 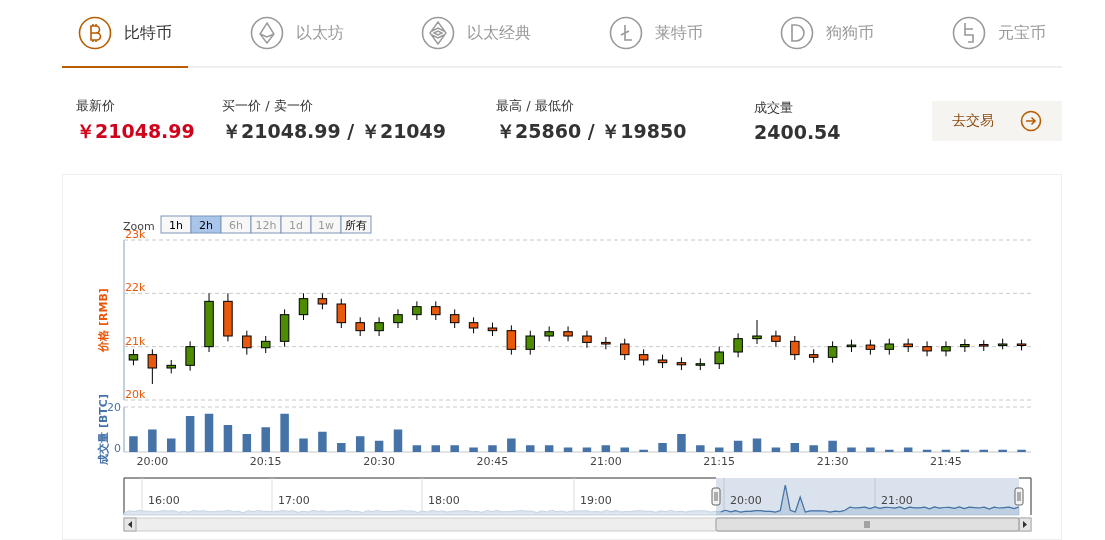 I want to click on coin-tab: 以太坊, so click(x=296, y=34).